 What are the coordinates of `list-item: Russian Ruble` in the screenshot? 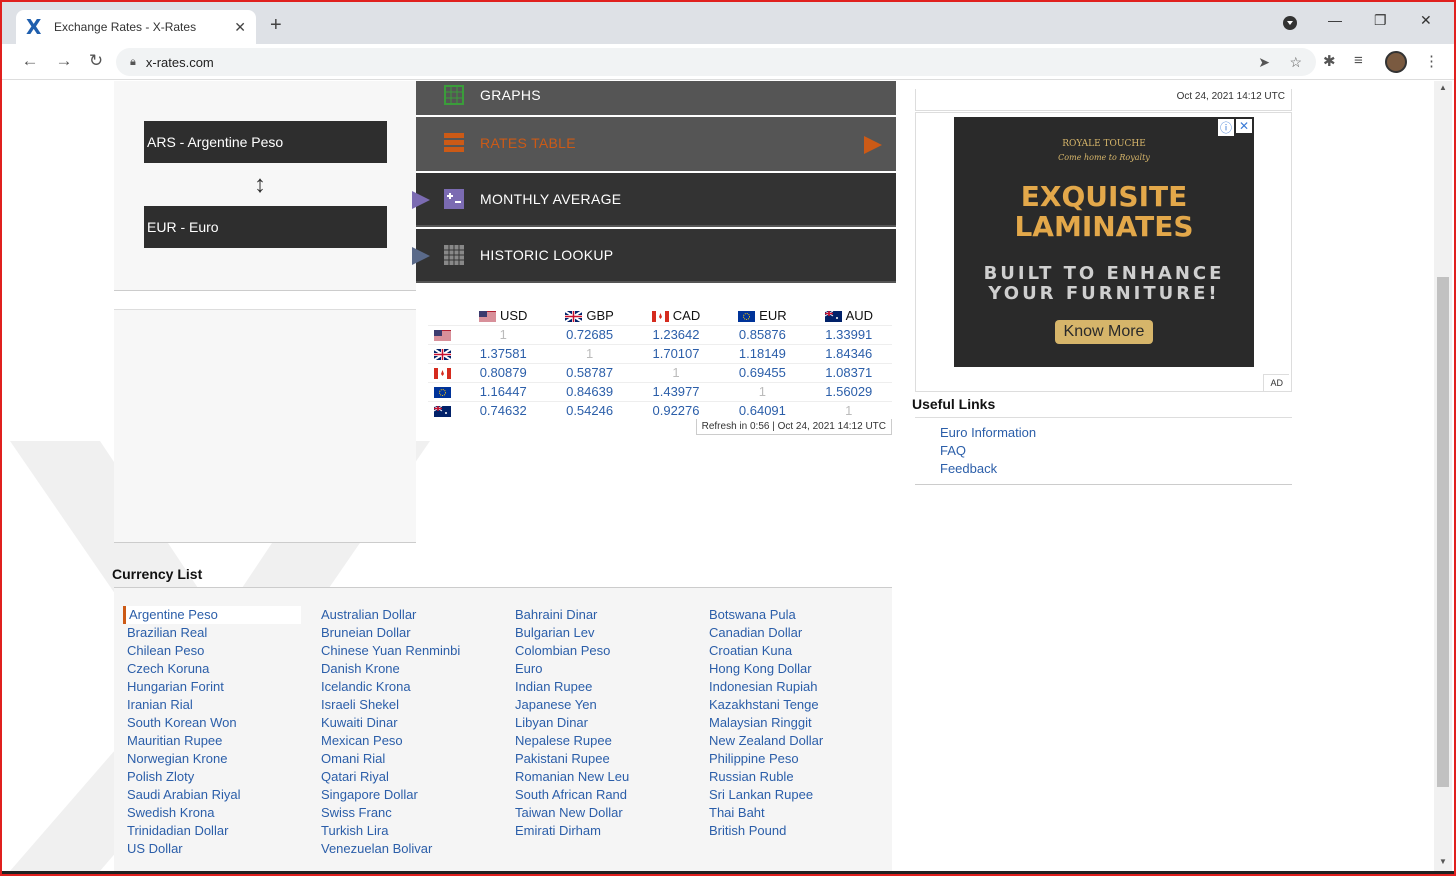 It's located at (766, 777).